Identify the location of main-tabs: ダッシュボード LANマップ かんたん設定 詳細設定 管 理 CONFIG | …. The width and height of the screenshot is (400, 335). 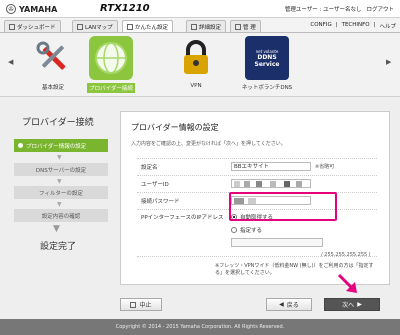
(200, 25).